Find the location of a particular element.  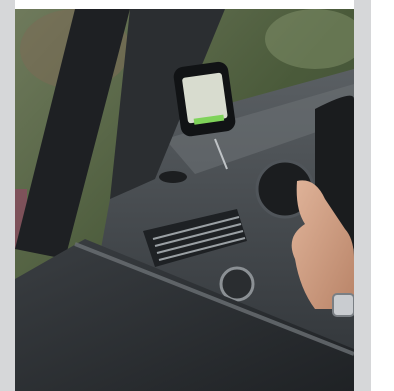

console-knob is located at coordinates (237, 284).